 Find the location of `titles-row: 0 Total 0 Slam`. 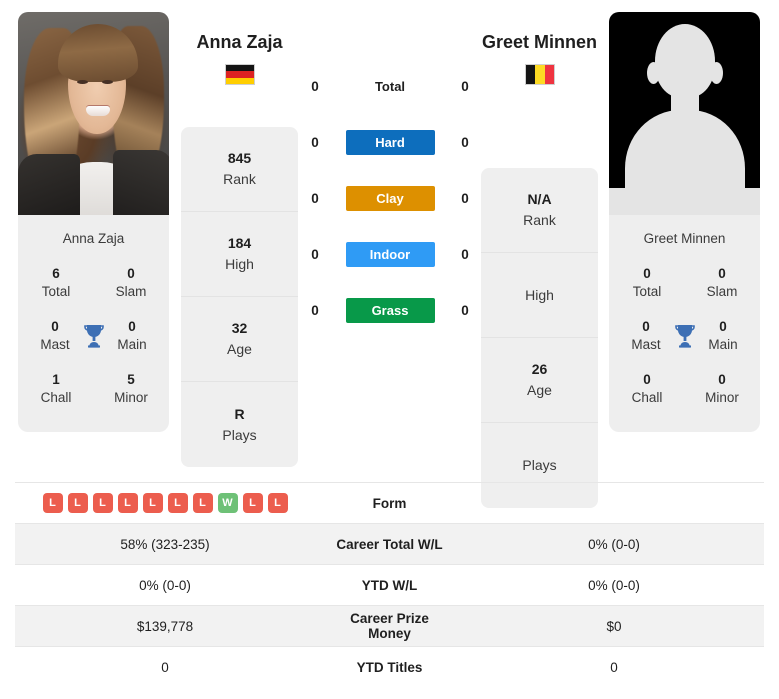

titles-row: 0 Total 0 Slam is located at coordinates (684, 286).